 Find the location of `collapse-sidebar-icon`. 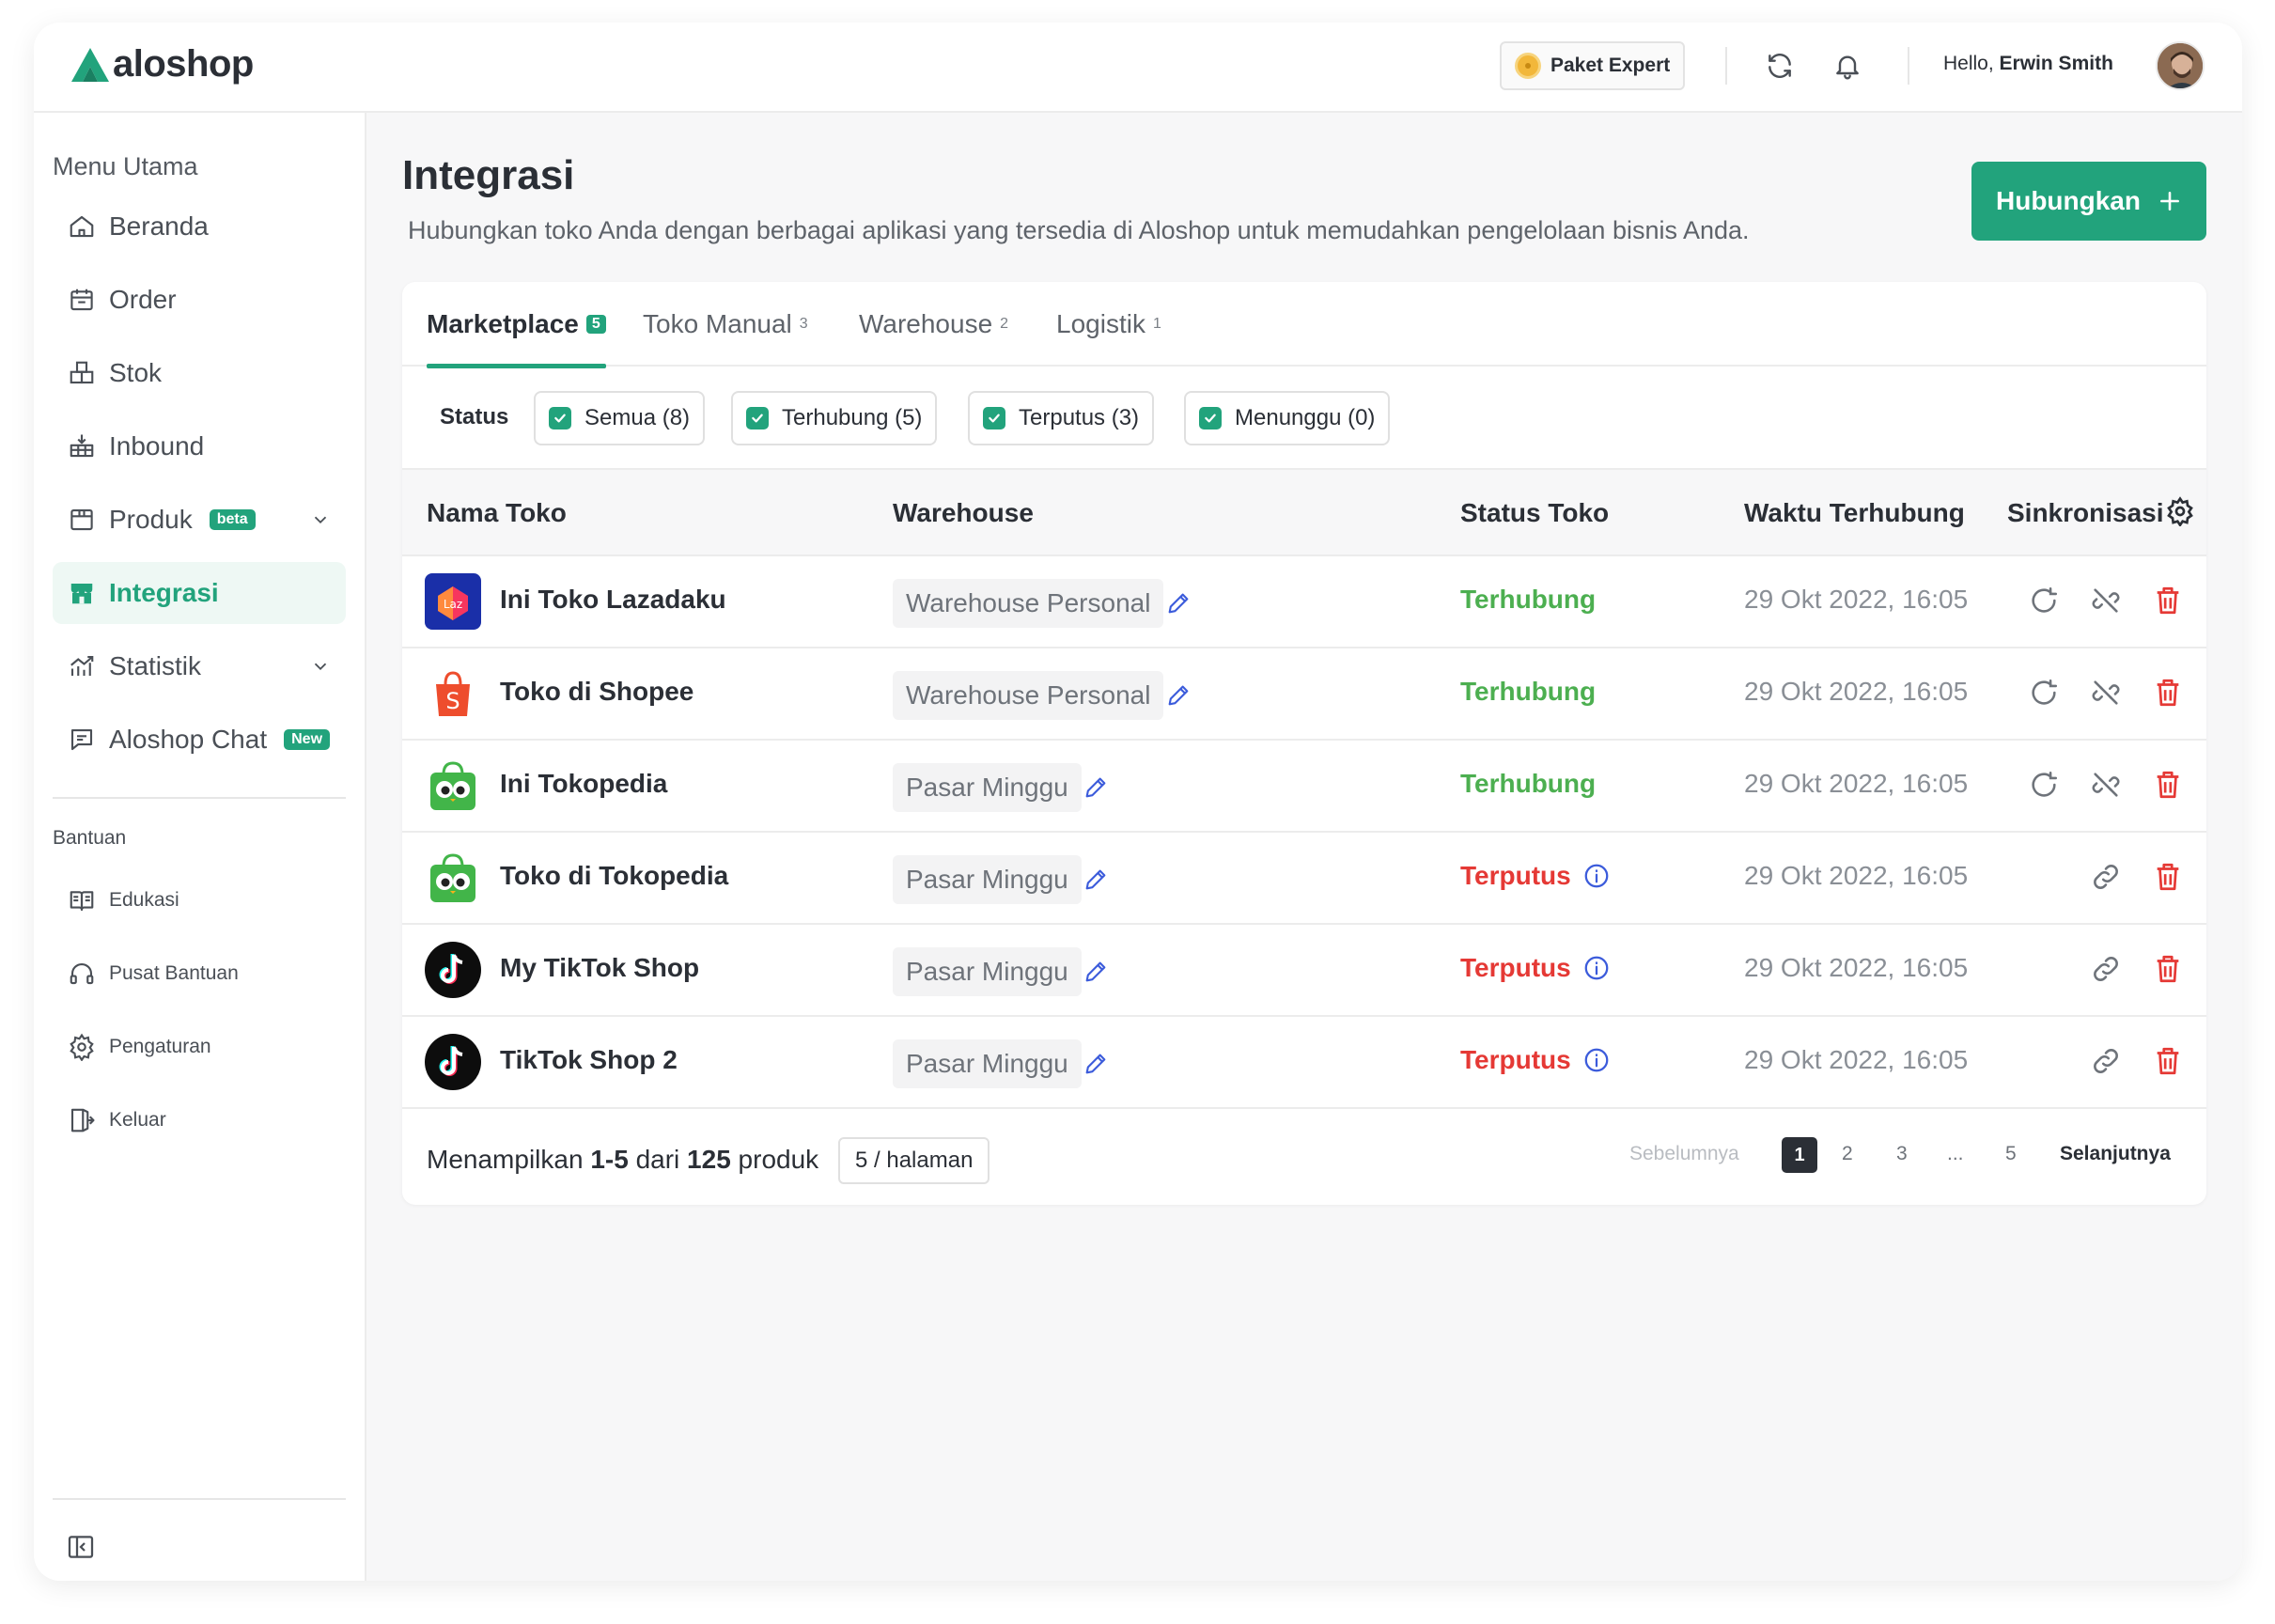

collapse-sidebar-icon is located at coordinates (81, 1549).